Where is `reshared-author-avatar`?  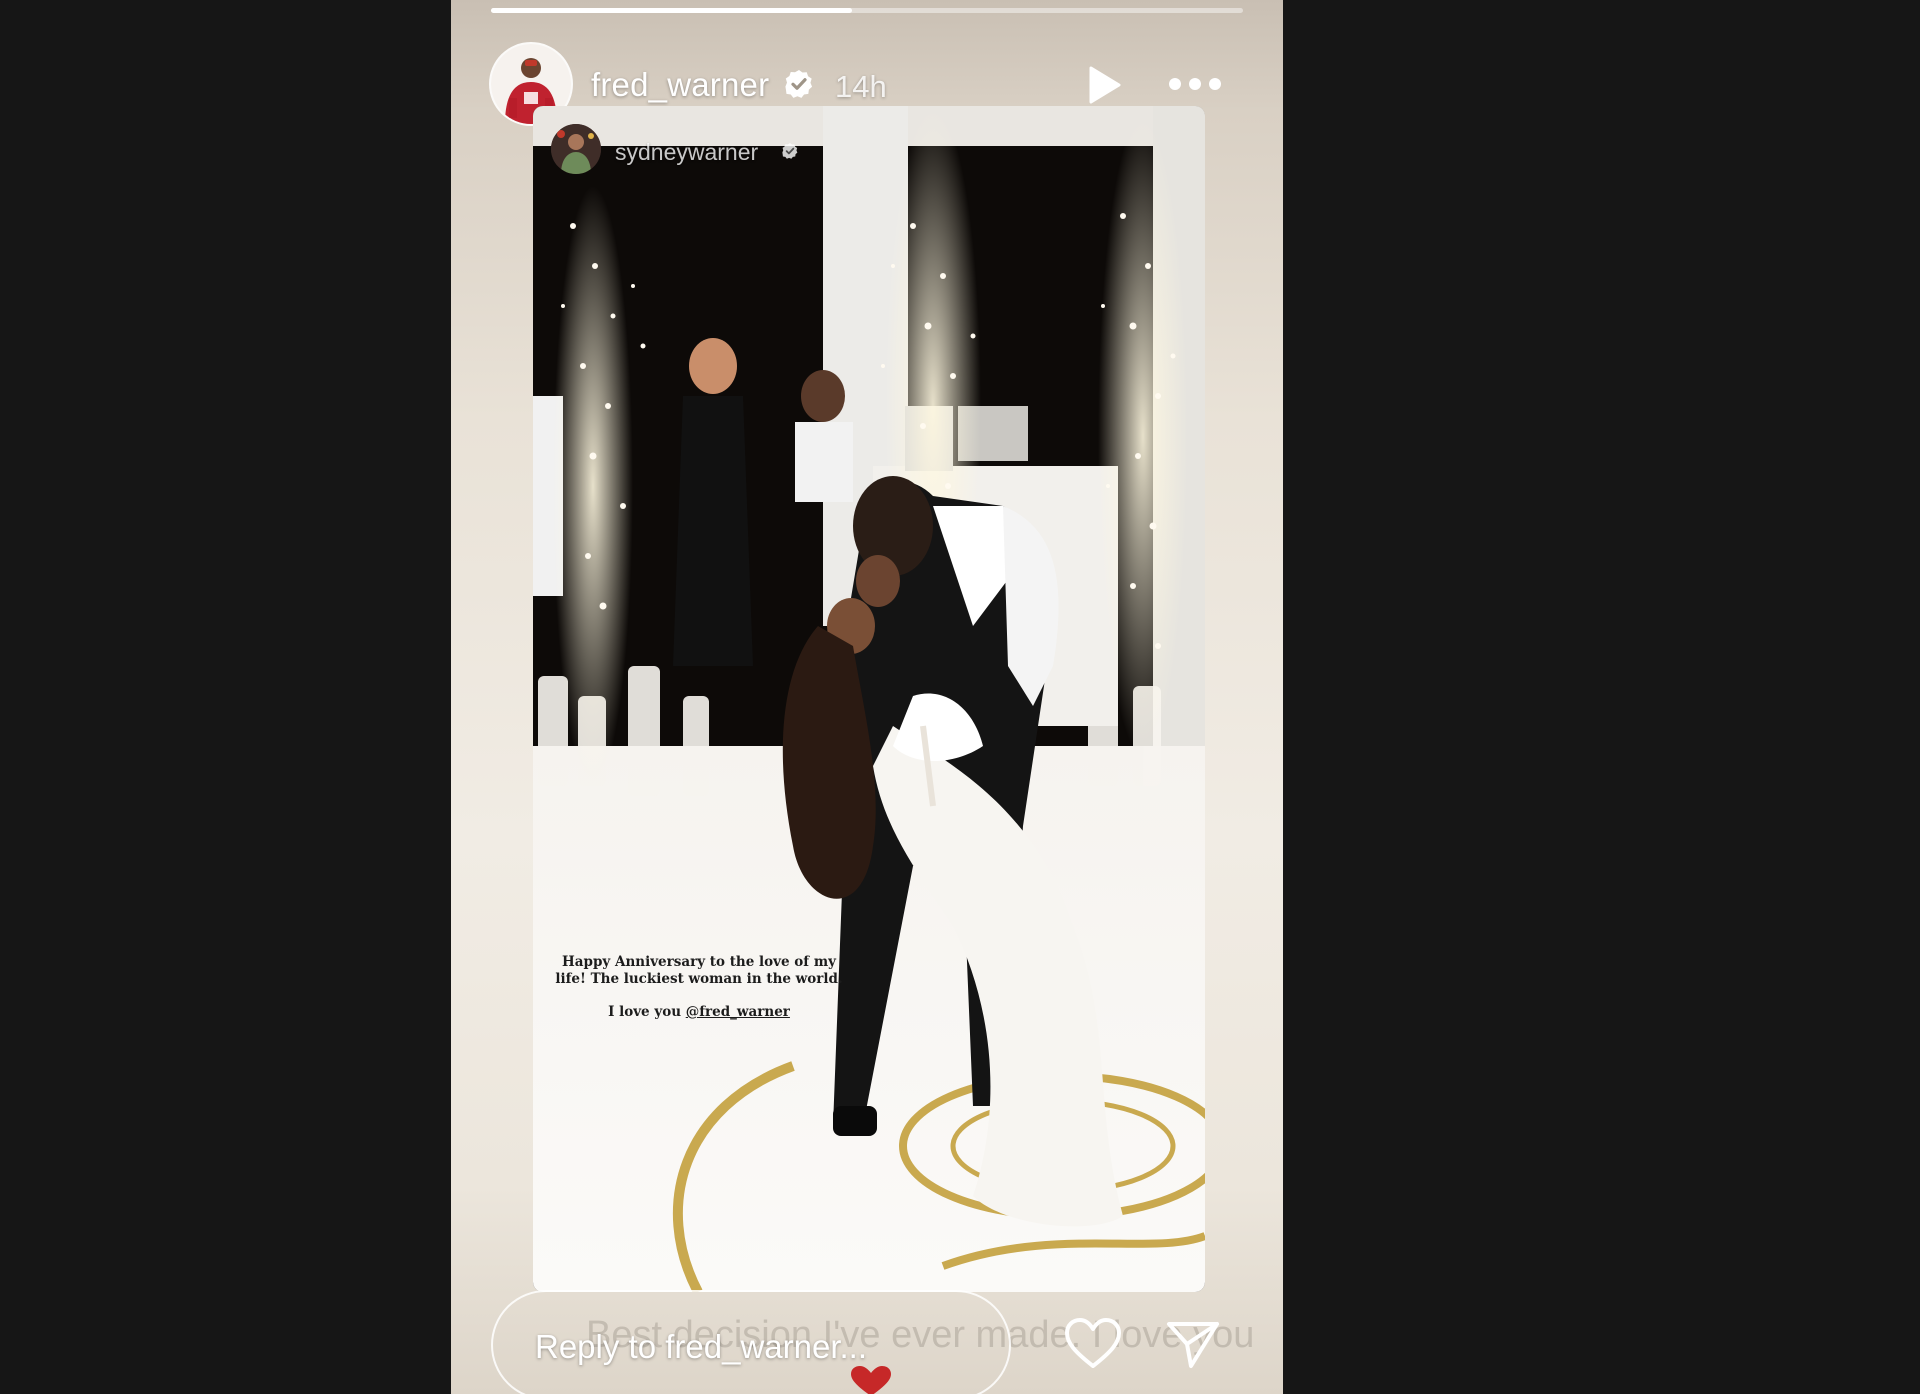 reshared-author-avatar is located at coordinates (576, 149).